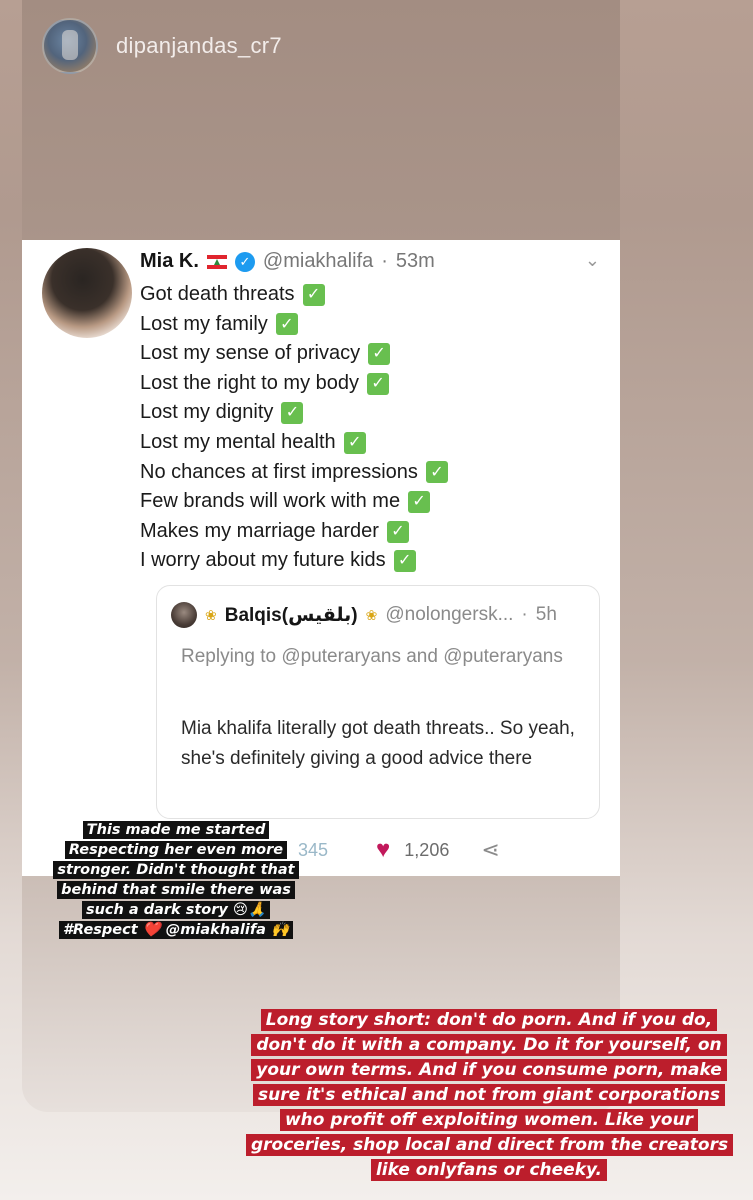  I want to click on verified-badge-icon: ✓, so click(244, 261).